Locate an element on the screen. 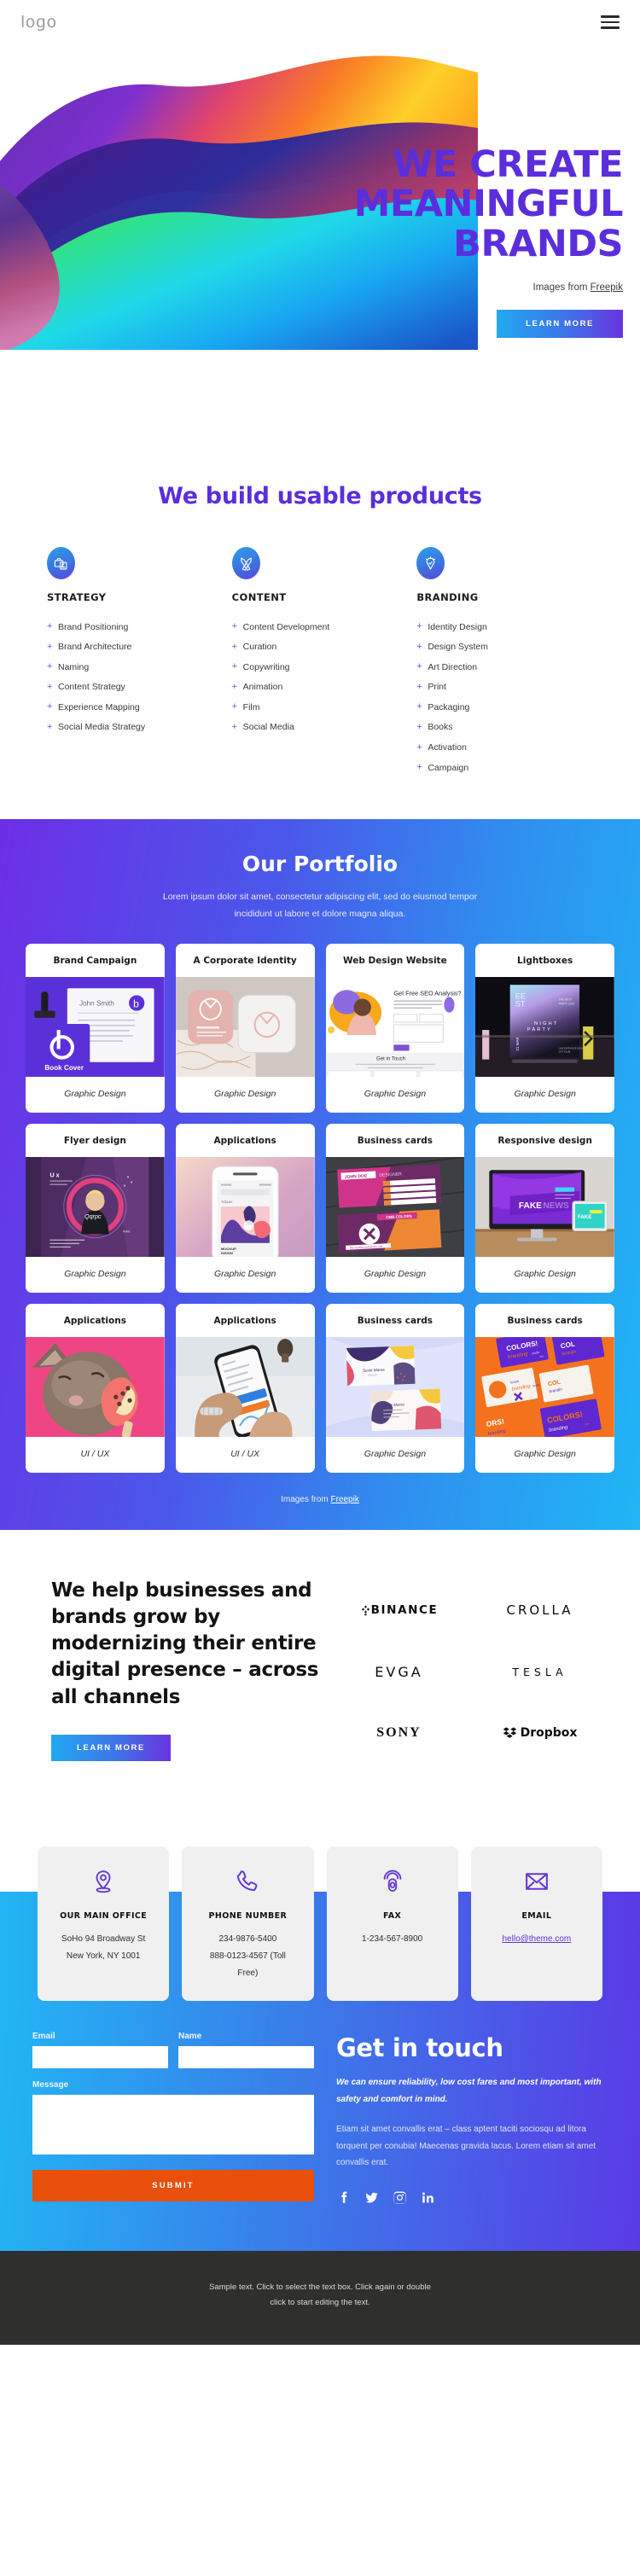  purple-flyer-ux-thumbnail: Qqrpc U x AWE is located at coordinates (95, 1206).